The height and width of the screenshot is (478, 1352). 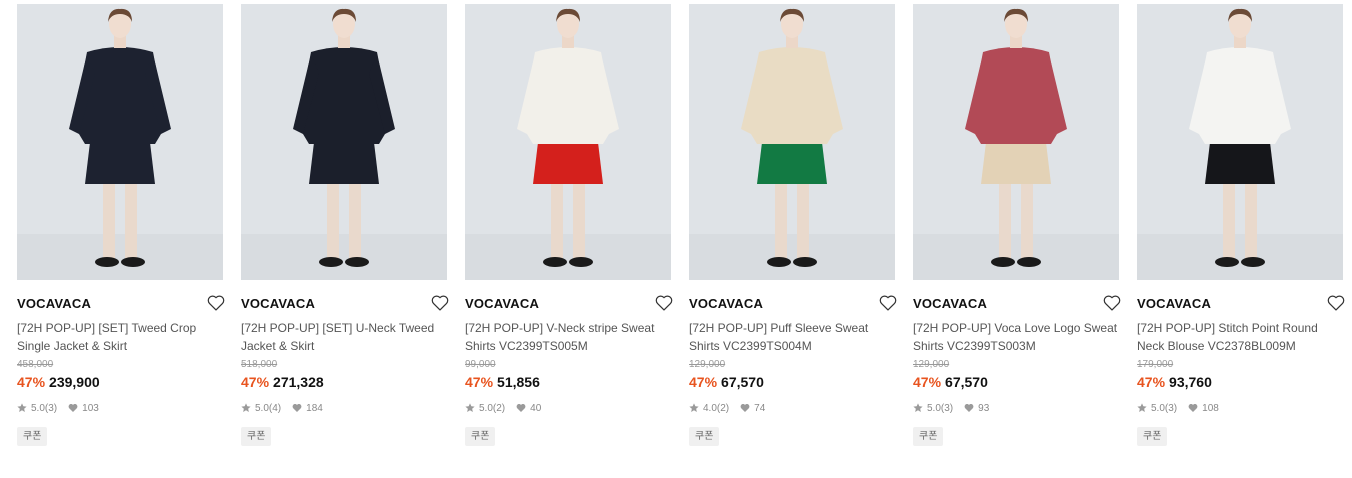 I want to click on review-count: (4), so click(x=275, y=408).